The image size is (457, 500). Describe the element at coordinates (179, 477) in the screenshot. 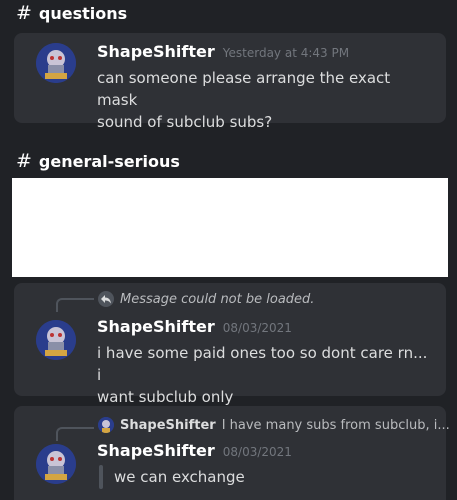

I see `message-line: we can exchange` at that location.